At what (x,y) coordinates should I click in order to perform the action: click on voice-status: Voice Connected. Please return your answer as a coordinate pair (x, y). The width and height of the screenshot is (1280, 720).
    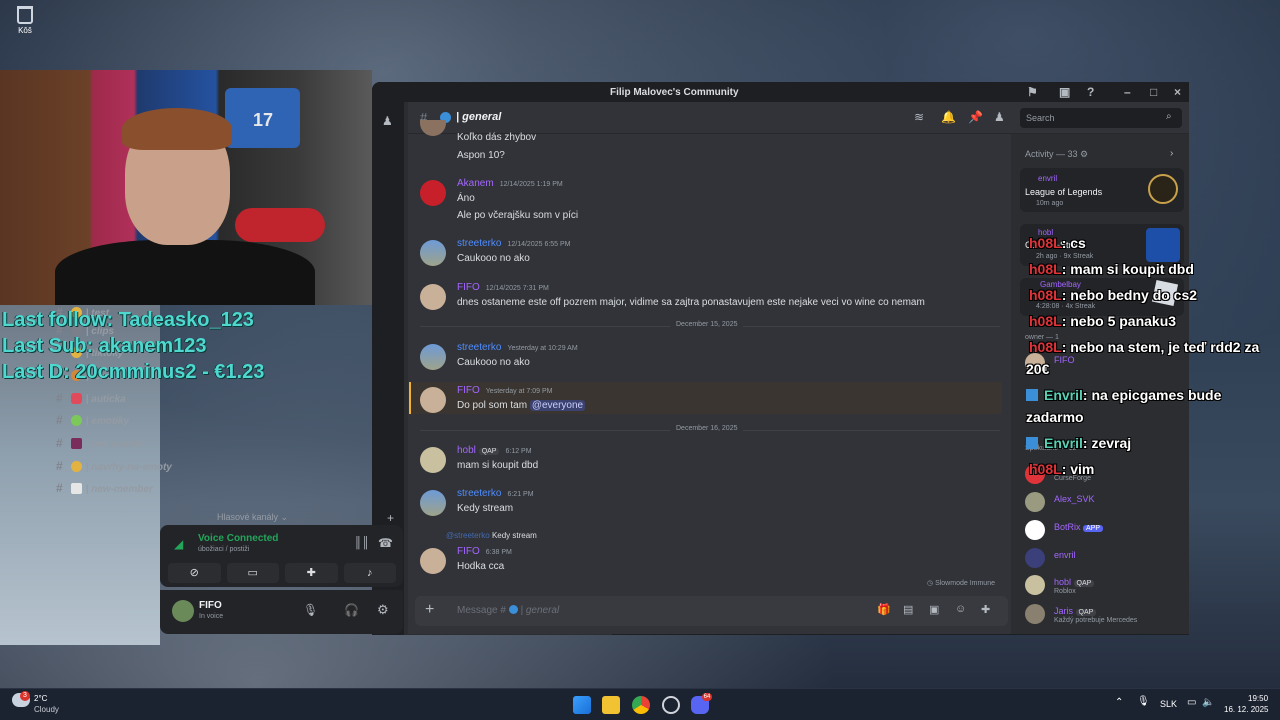
    Looking at the image, I should click on (238, 538).